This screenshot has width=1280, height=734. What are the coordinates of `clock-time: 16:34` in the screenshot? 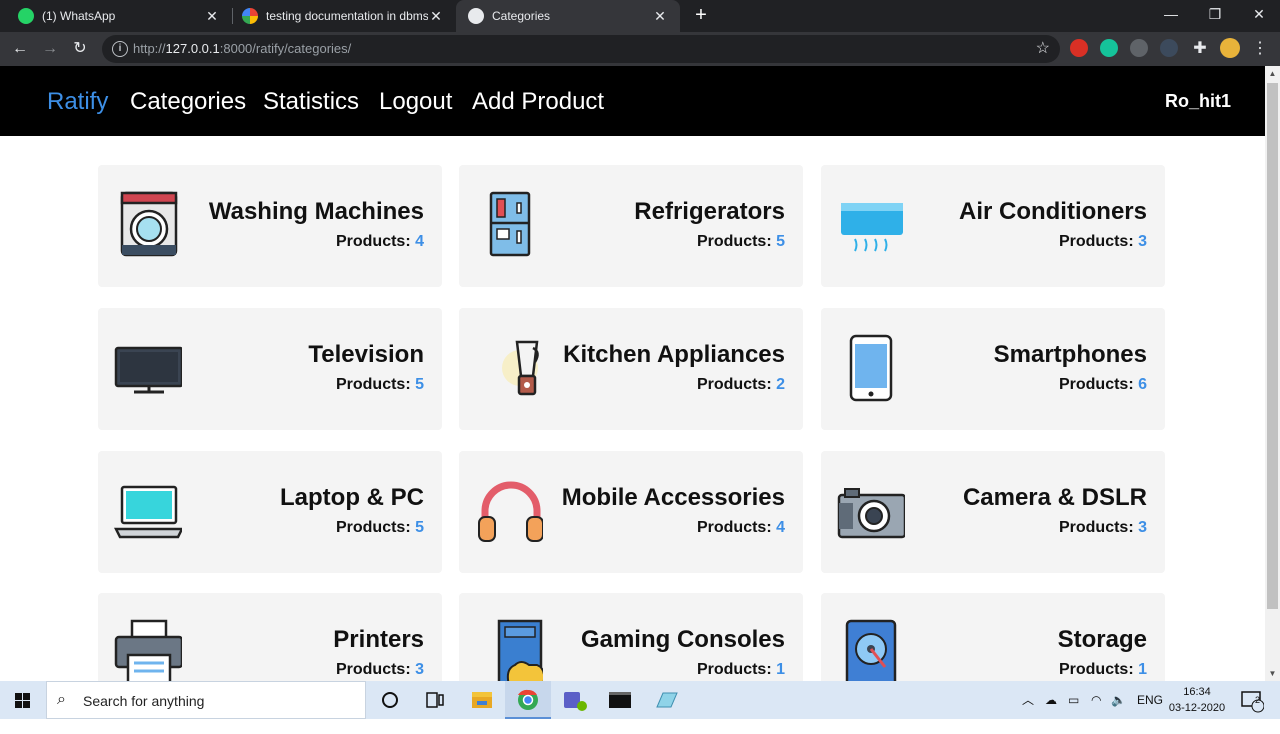 It's located at (1197, 692).